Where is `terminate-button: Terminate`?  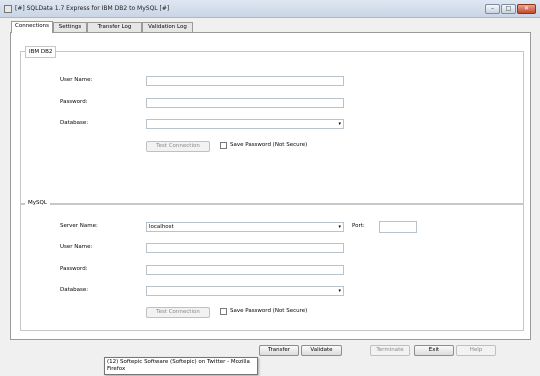 terminate-button: Terminate is located at coordinates (390, 350).